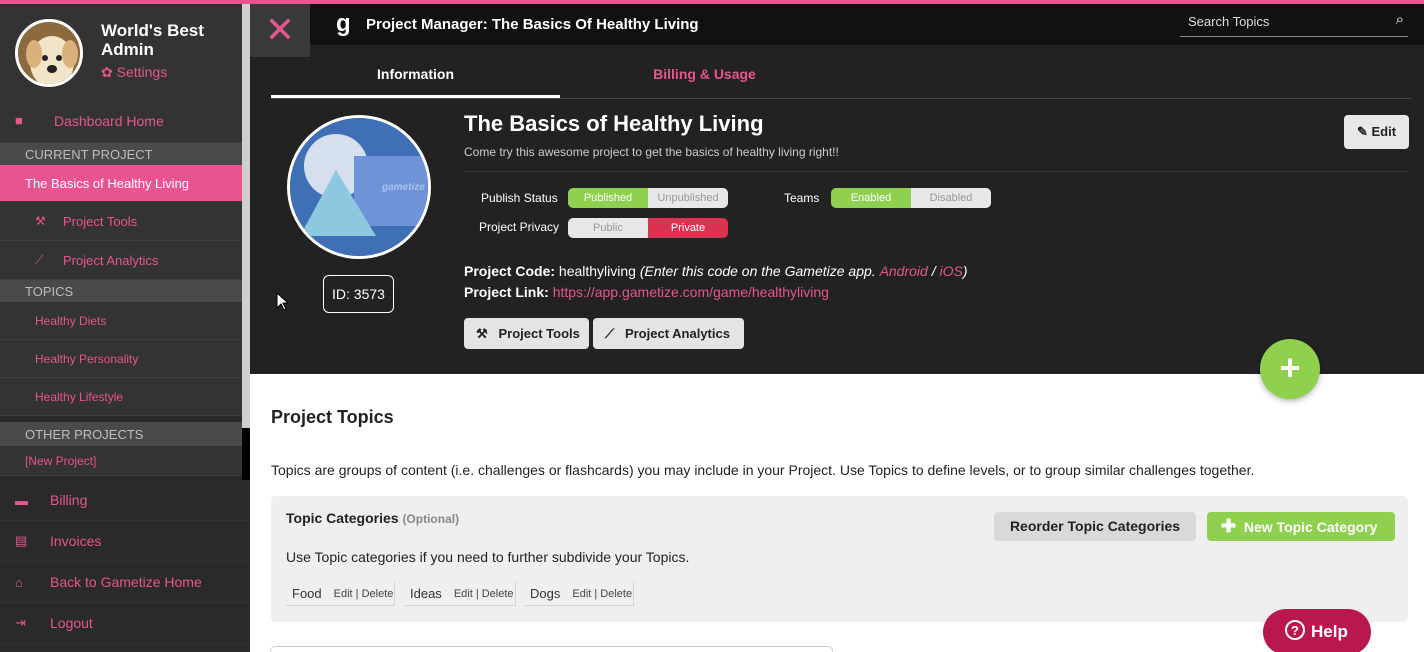  What do you see at coordinates (608, 198) in the screenshot?
I see `toggle-published: Published` at bounding box center [608, 198].